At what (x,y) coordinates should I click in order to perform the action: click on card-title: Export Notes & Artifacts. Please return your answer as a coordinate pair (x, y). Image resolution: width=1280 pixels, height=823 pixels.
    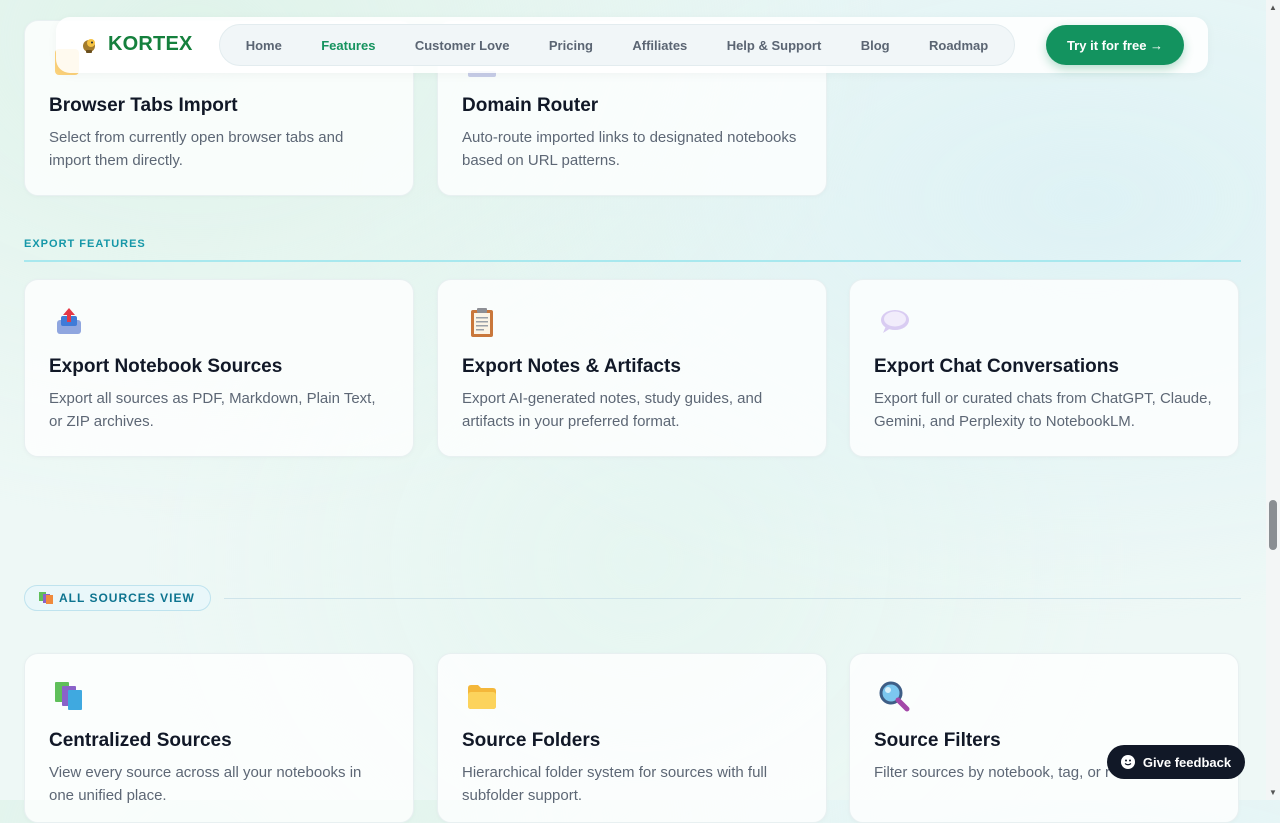
    Looking at the image, I should click on (571, 366).